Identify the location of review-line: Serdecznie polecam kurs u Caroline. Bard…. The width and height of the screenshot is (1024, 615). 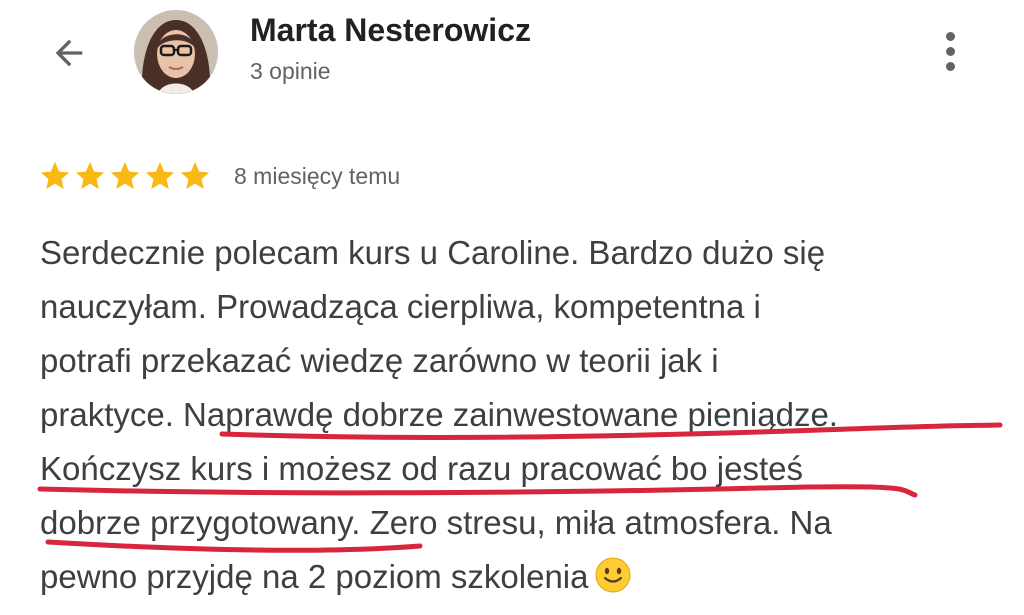
(433, 252).